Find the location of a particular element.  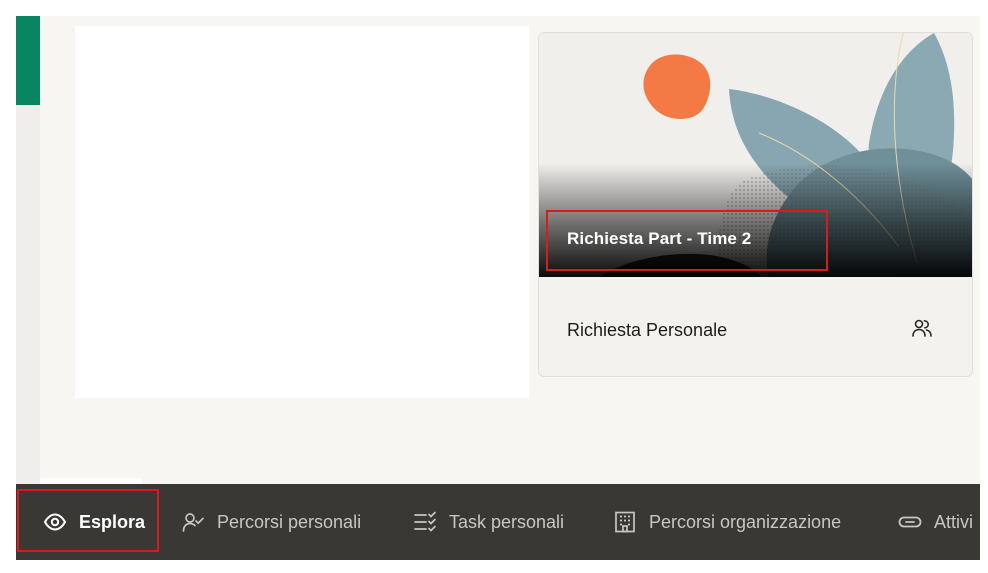

tab-personal-tasks-label: Task personali is located at coordinates (507, 521).